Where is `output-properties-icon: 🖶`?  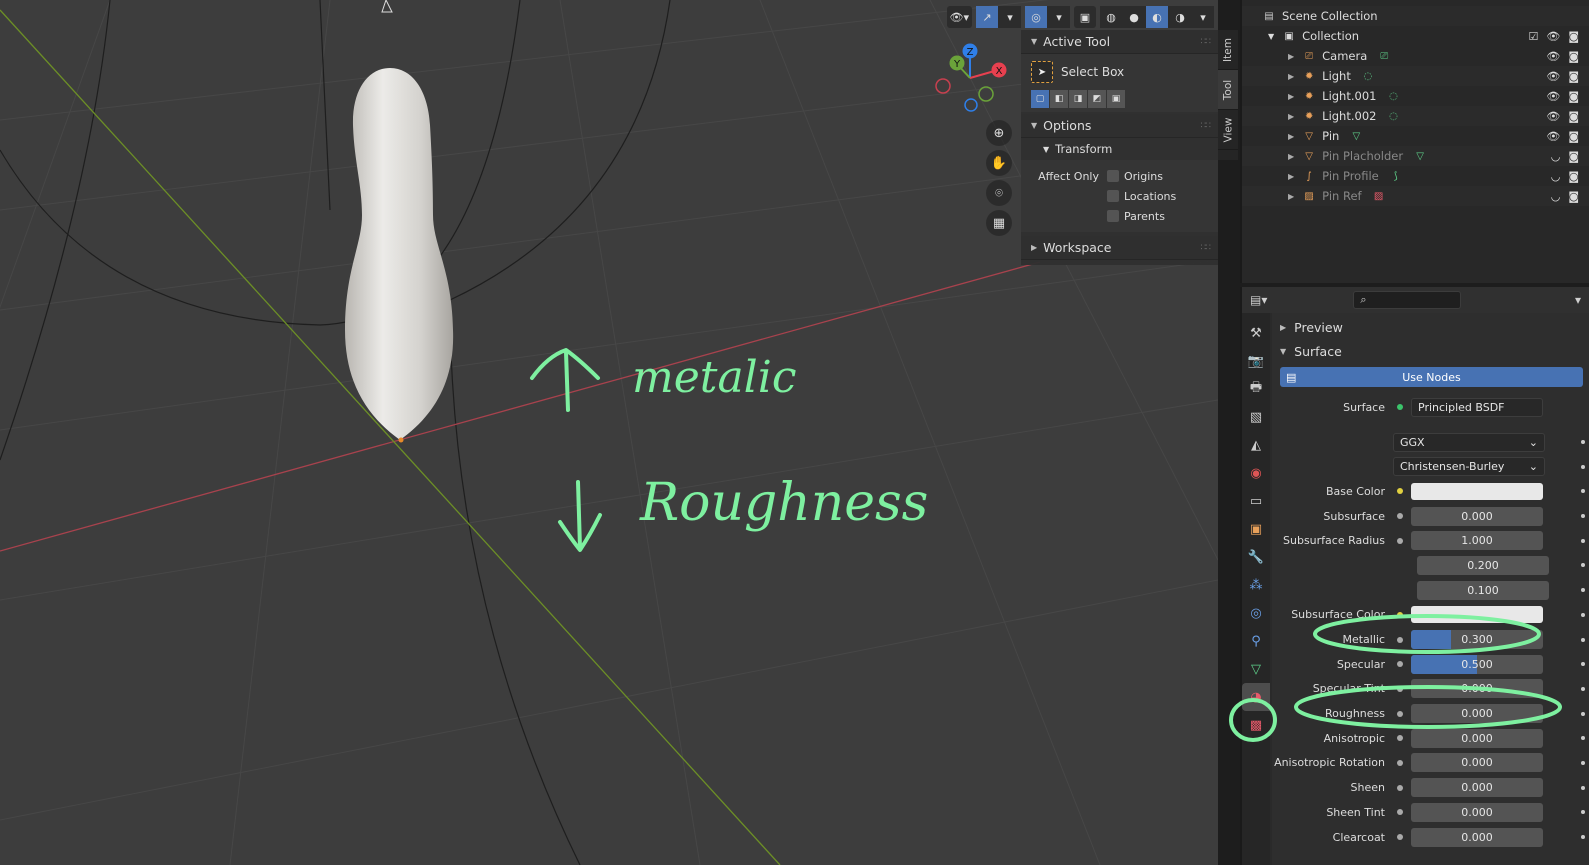 output-properties-icon: 🖶 is located at coordinates (1256, 389).